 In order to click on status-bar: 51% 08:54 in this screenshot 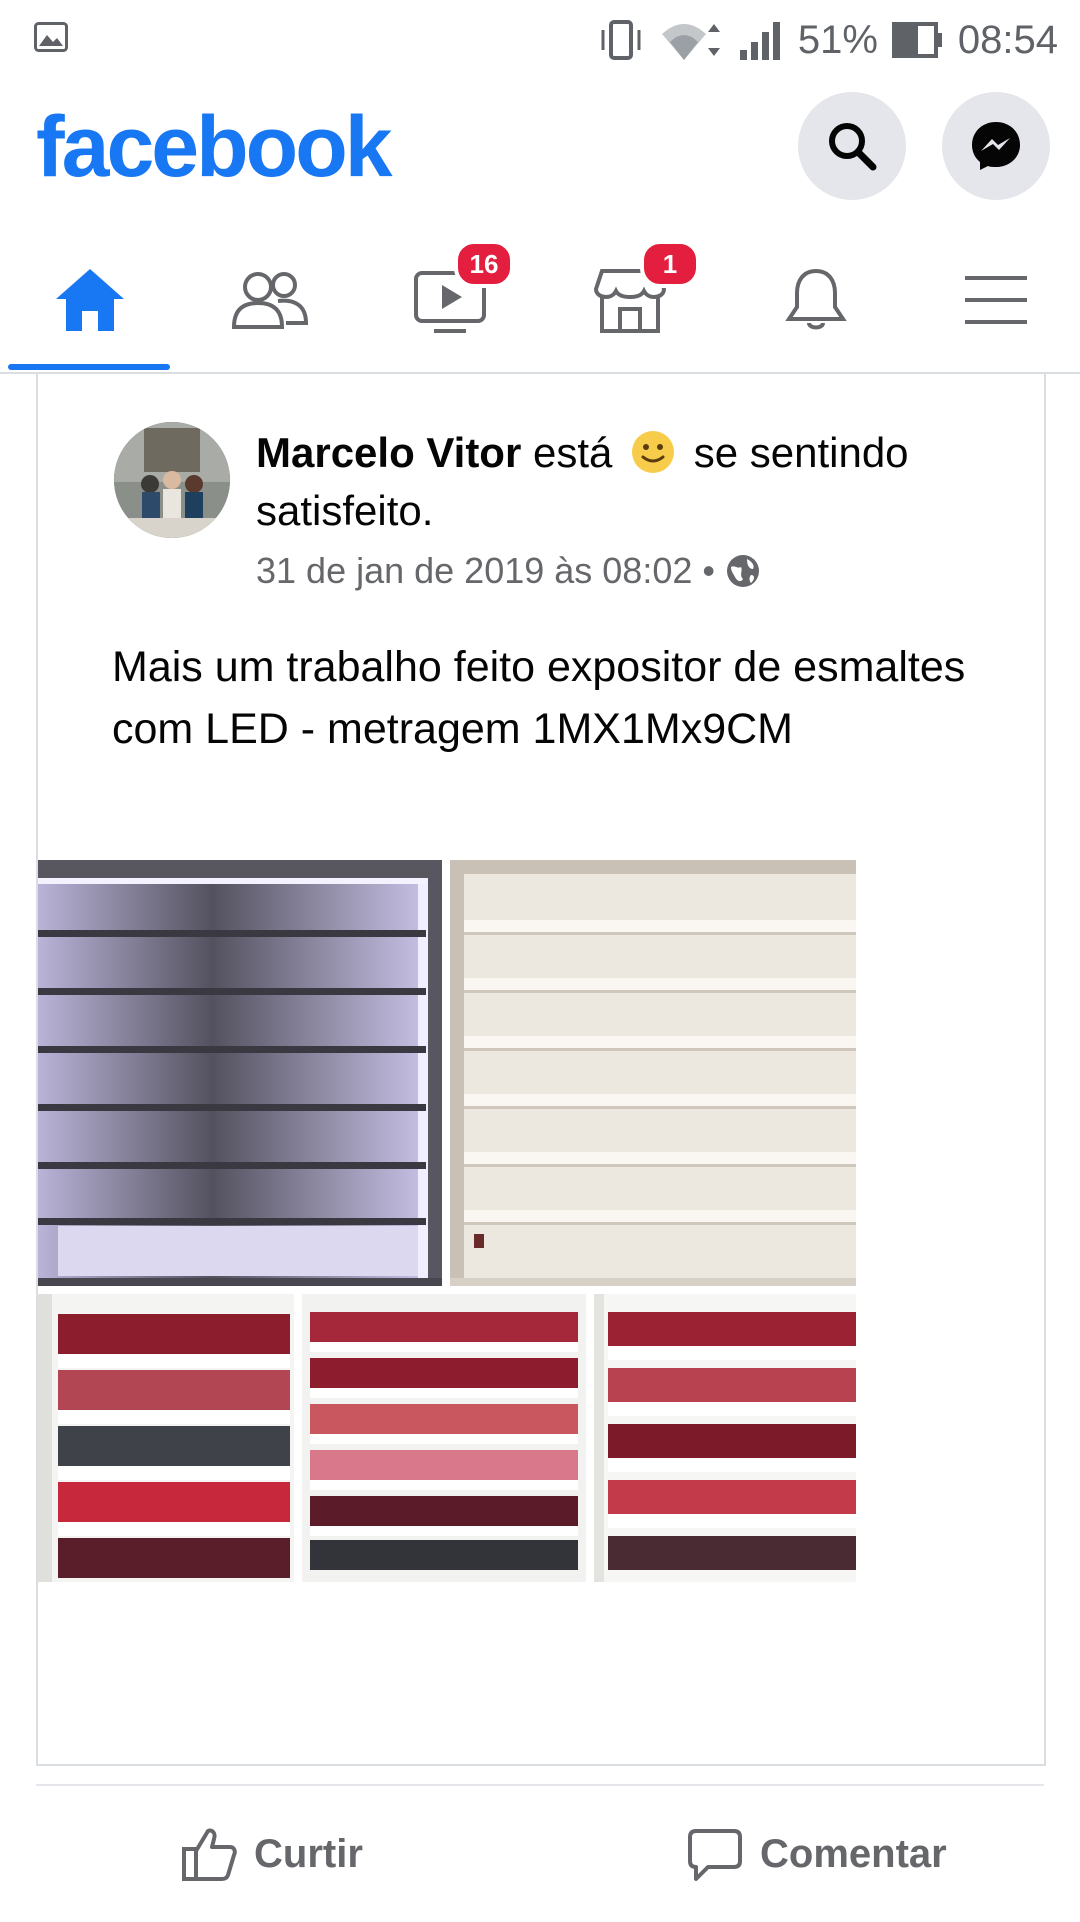, I will do `click(540, 40)`.